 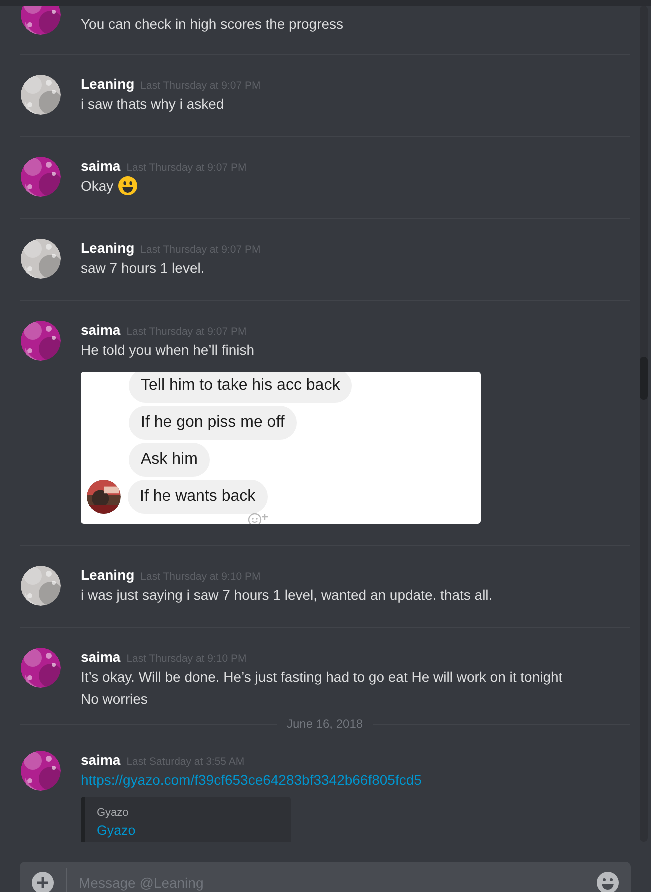 I want to click on message-text: saw 7 hours 1 level., so click(x=143, y=268).